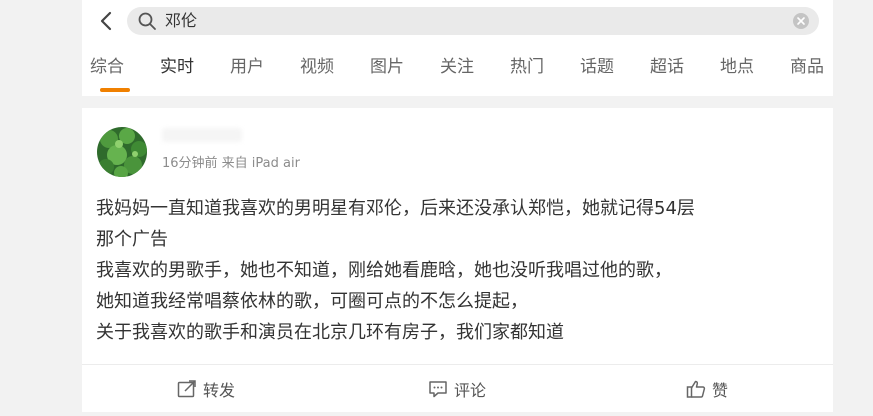 This screenshot has width=873, height=416. What do you see at coordinates (696, 389) in the screenshot?
I see `thumbs-up-icon` at bounding box center [696, 389].